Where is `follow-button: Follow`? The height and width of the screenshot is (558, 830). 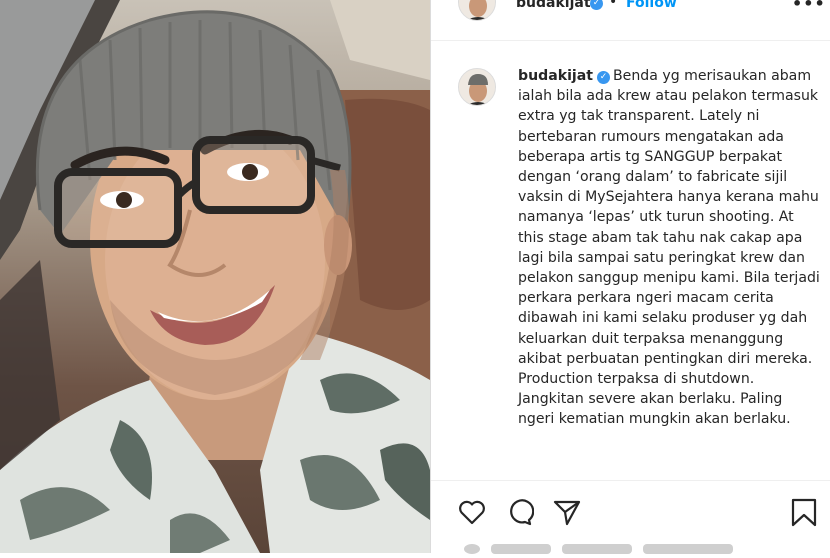
follow-button: Follow is located at coordinates (651, 5).